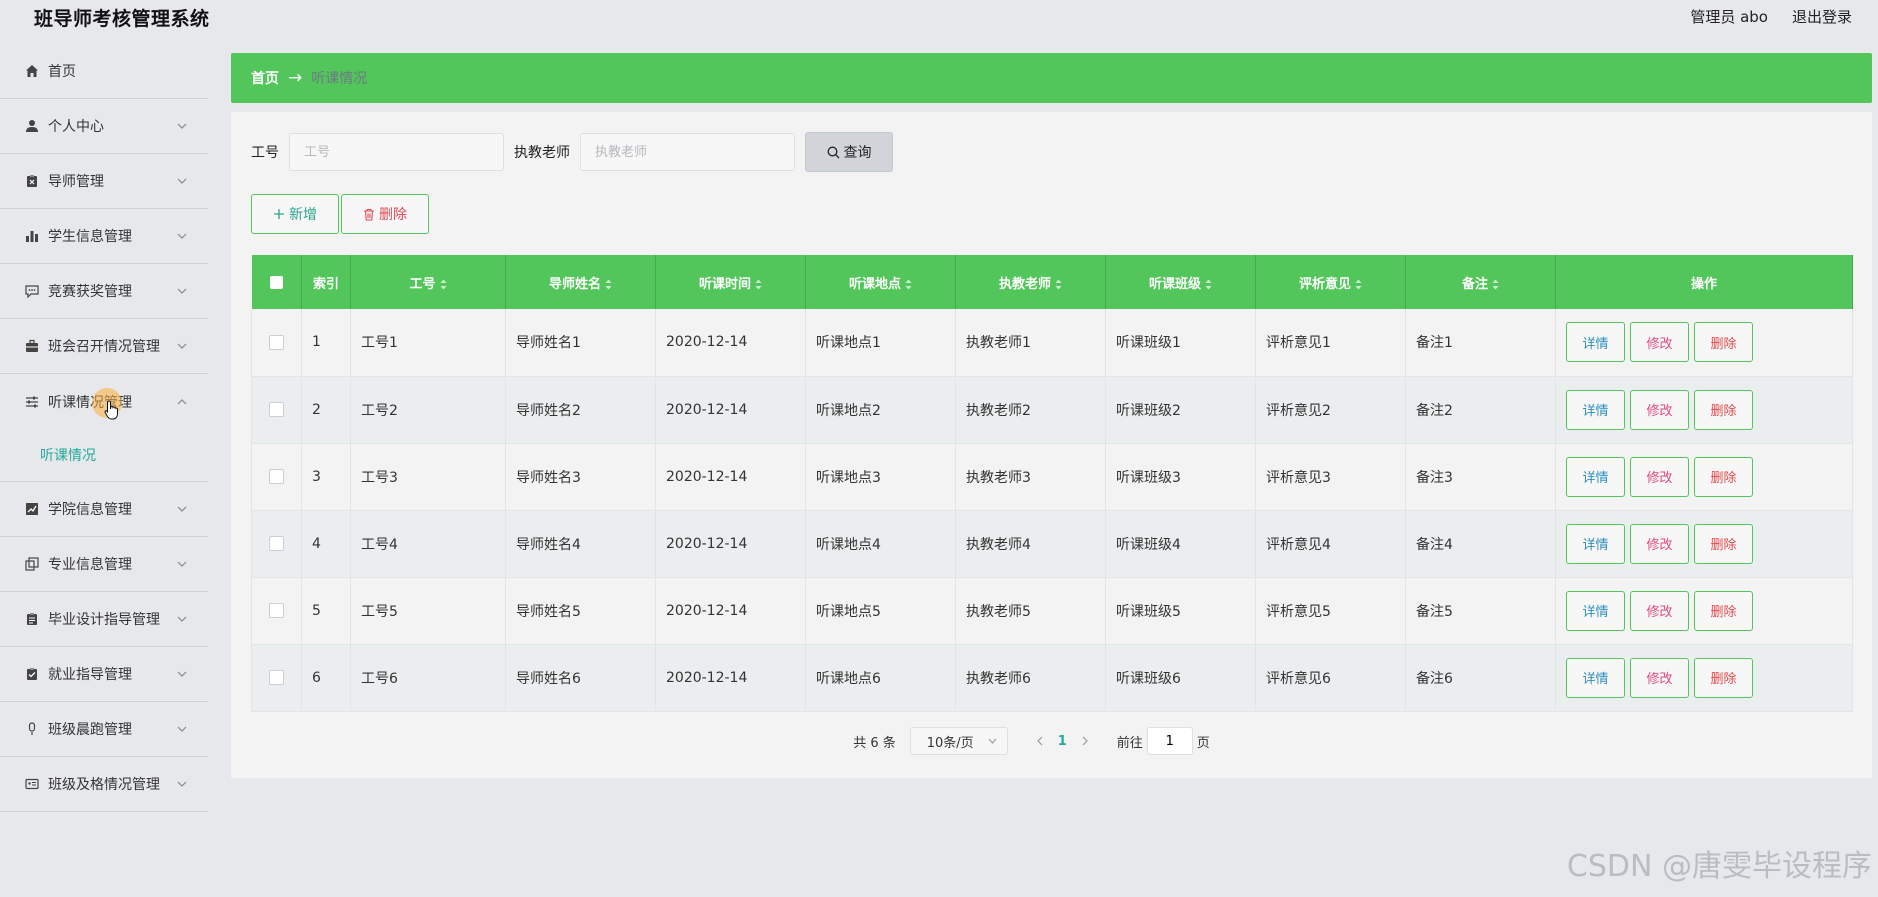 This screenshot has width=1878, height=897. Describe the element at coordinates (104, 509) in the screenshot. I see `sidebar-item-college-info: 学院信息管理` at that location.